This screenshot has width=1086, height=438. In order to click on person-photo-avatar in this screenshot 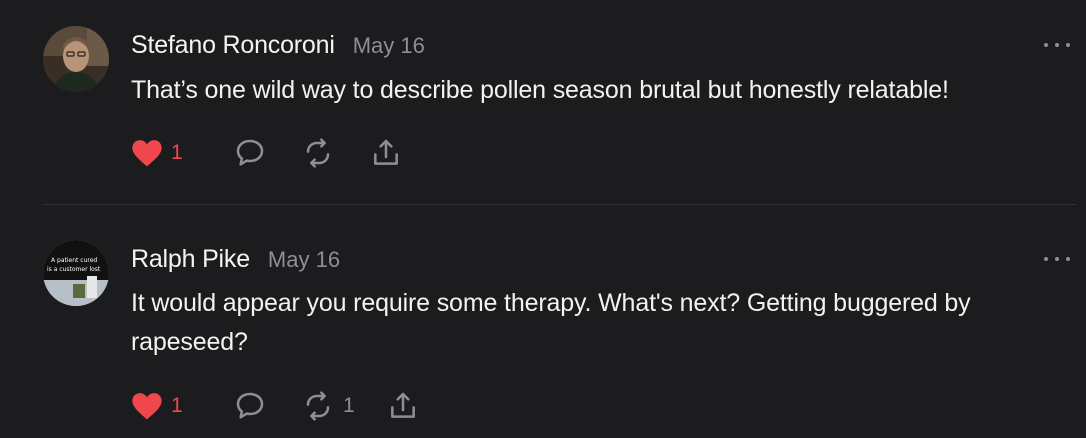, I will do `click(76, 59)`.